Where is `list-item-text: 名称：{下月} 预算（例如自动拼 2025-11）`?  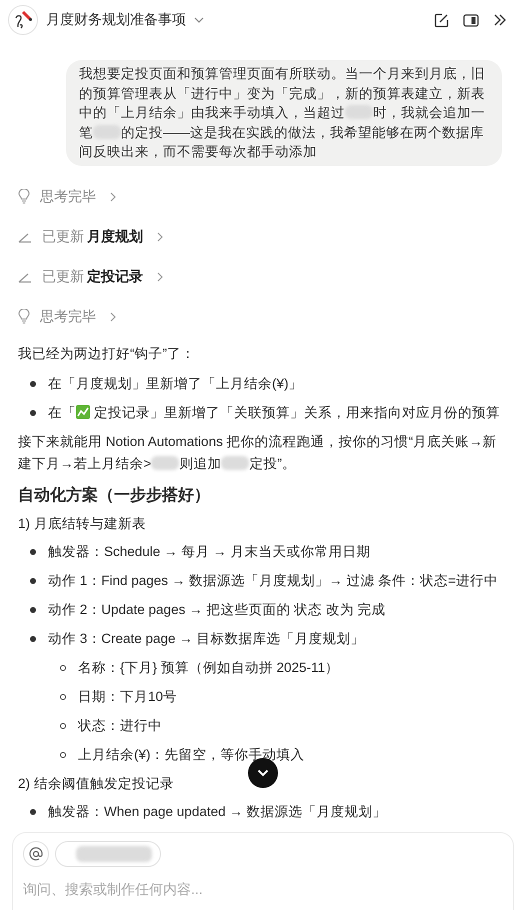
list-item-text: 名称：{下月} 预算（例如自动拼 2025-11） is located at coordinates (209, 667).